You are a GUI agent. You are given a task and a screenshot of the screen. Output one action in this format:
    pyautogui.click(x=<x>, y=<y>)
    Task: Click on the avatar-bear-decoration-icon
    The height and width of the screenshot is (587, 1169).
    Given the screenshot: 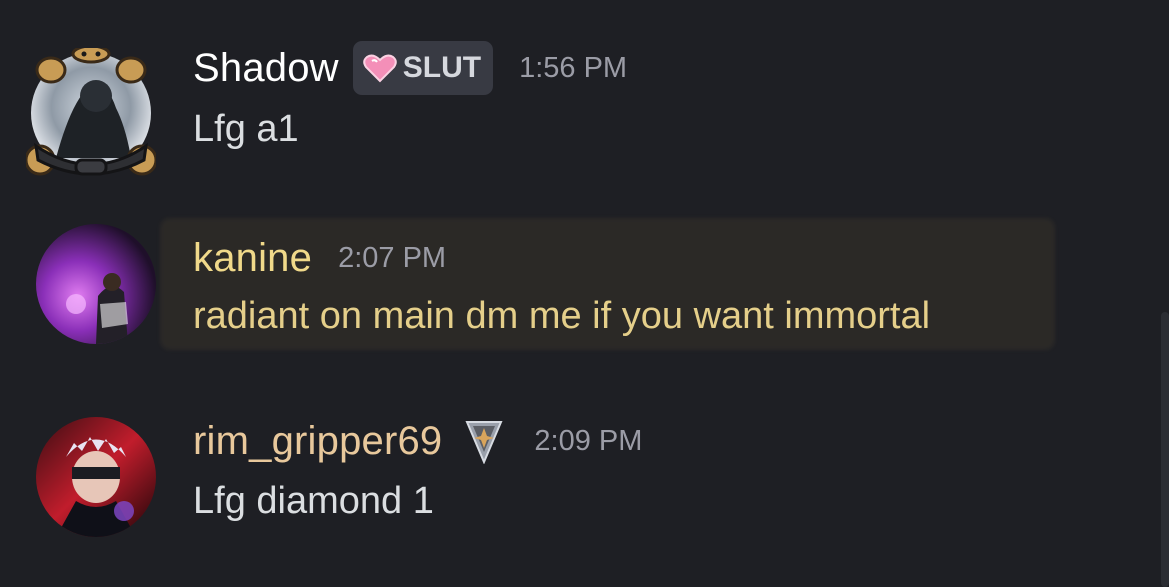 What is the action you would take?
    pyautogui.click(x=91, y=110)
    